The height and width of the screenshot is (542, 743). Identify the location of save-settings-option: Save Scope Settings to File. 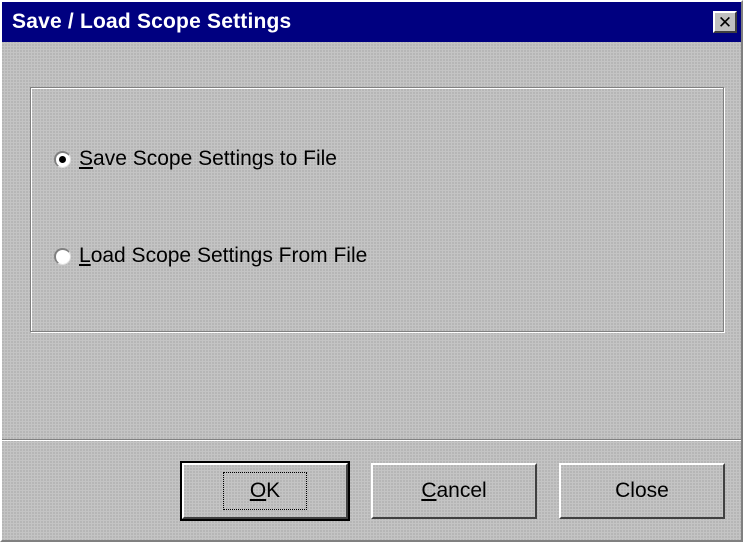
(195, 159).